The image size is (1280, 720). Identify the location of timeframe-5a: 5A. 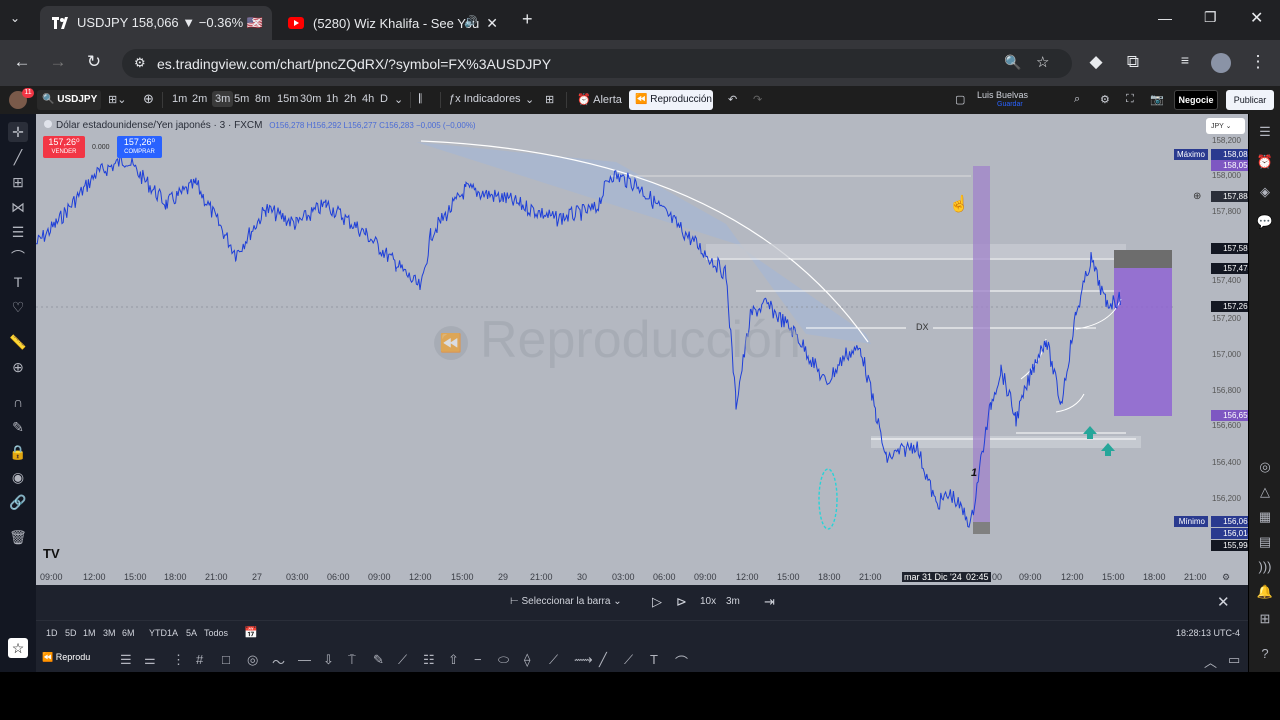
(191, 633).